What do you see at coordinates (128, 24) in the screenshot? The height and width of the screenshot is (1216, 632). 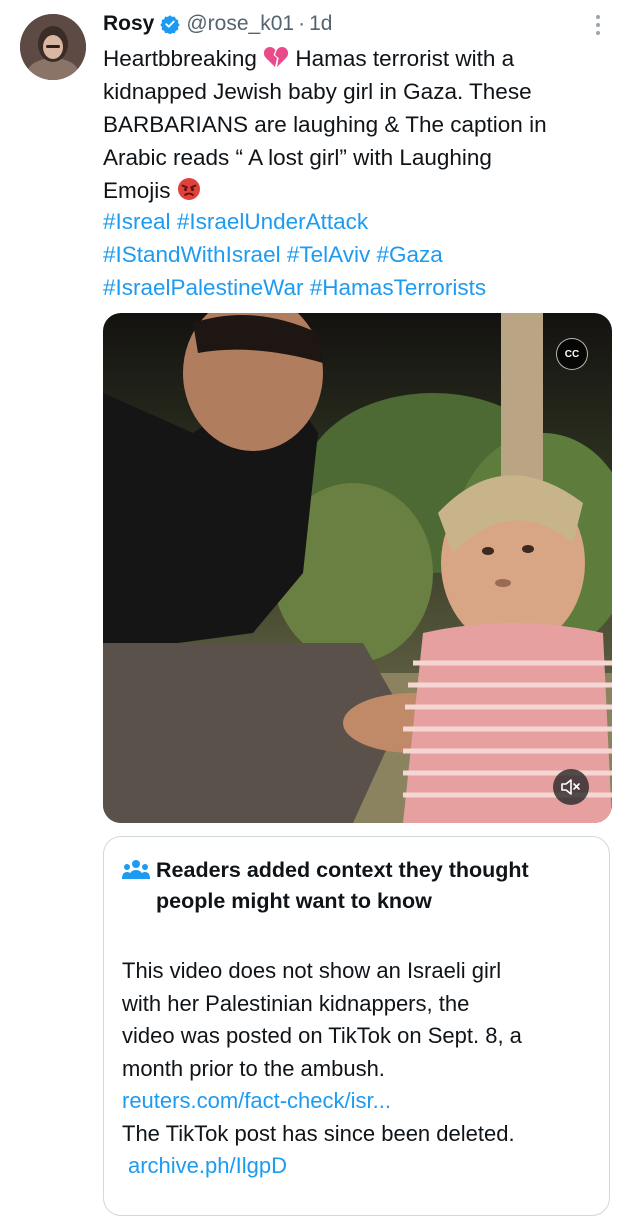 I see `display-name: Rosy` at bounding box center [128, 24].